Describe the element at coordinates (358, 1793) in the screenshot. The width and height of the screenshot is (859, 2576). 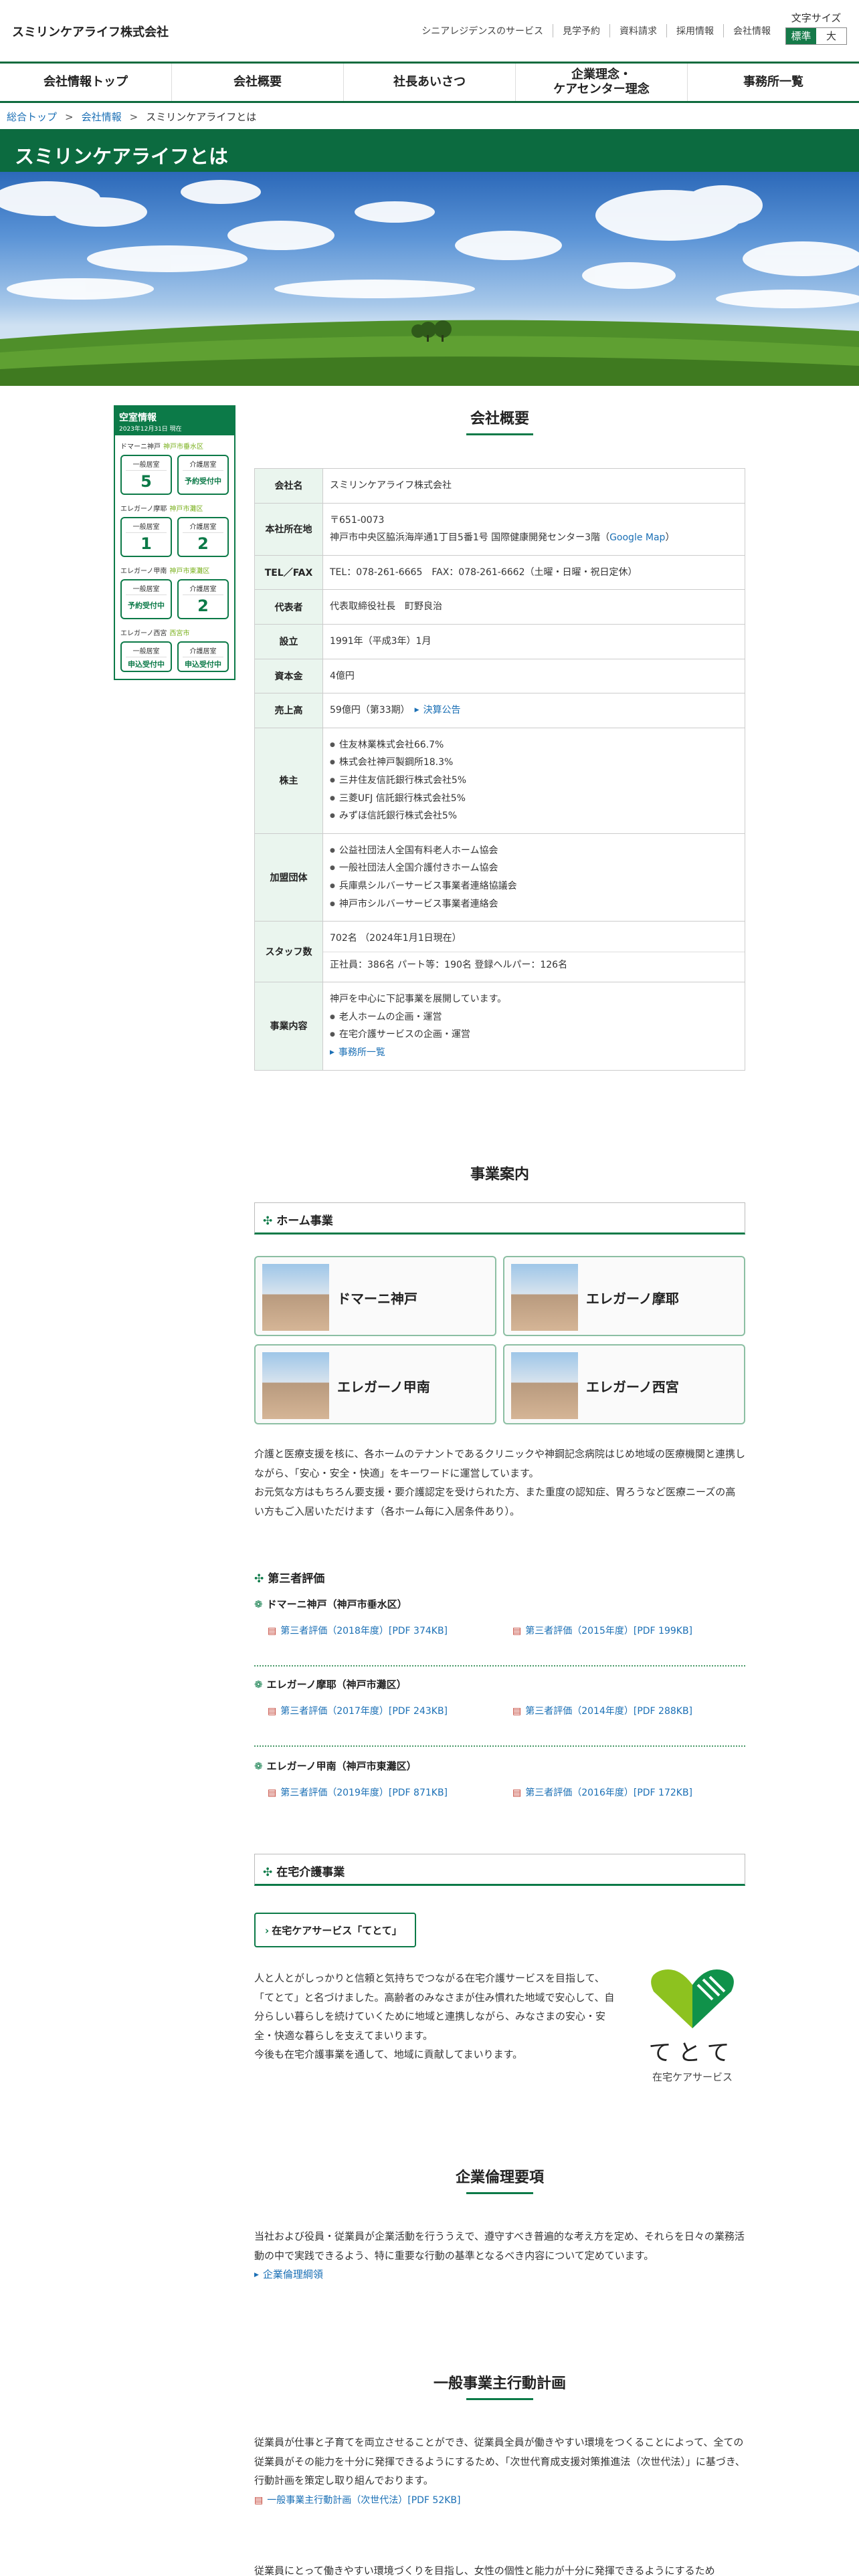
I see `pdf-link: 第三者評価（2019年度）[PDF 871KB]` at that location.